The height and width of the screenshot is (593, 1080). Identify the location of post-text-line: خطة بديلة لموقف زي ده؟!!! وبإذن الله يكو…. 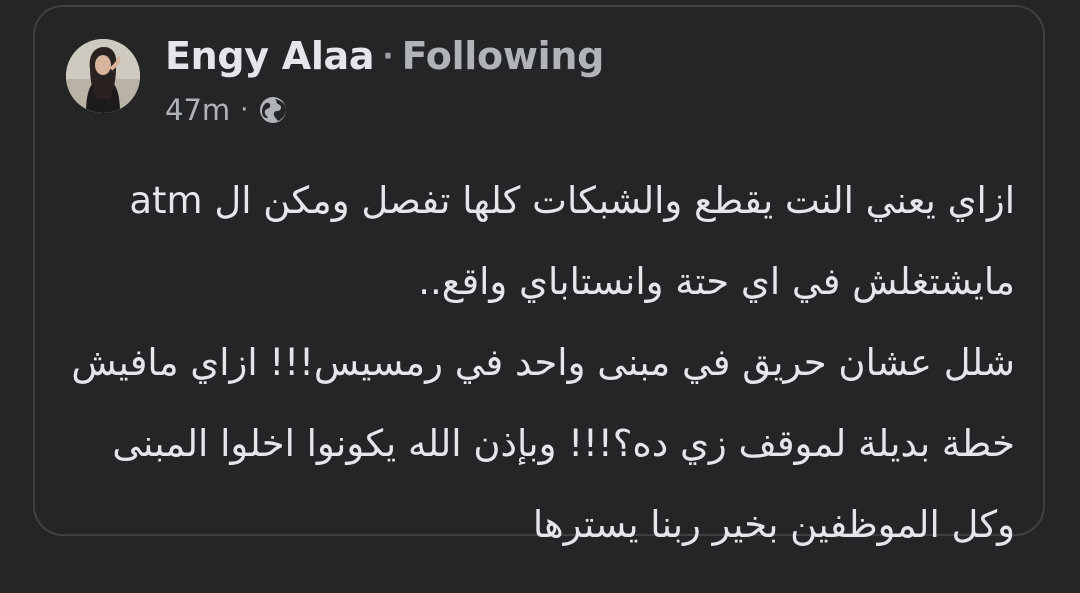
(563, 443).